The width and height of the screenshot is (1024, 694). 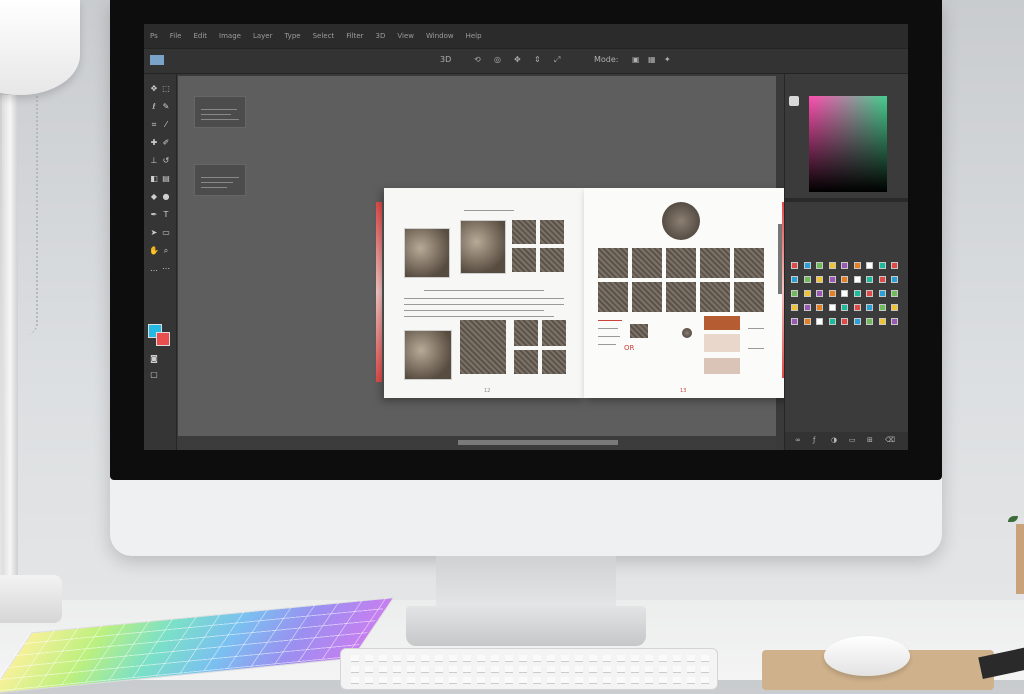 What do you see at coordinates (166, 161) in the screenshot?
I see `history-brush-icon: ↺` at bounding box center [166, 161].